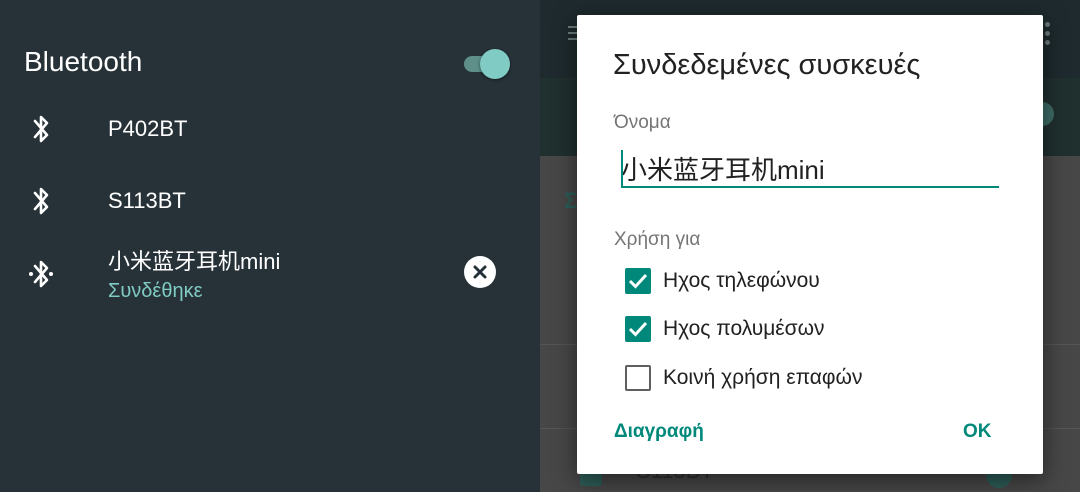  I want to click on bluetooth-connected-icon, so click(41, 274).